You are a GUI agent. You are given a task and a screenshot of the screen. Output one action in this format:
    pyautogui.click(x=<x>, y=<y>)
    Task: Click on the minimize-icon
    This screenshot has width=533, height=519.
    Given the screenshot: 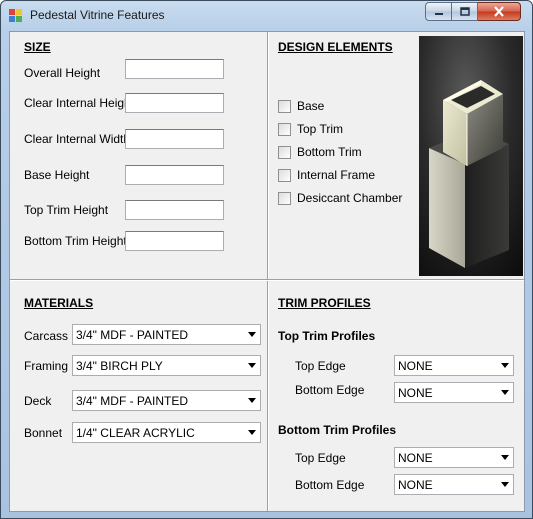 What is the action you would take?
    pyautogui.click(x=438, y=13)
    